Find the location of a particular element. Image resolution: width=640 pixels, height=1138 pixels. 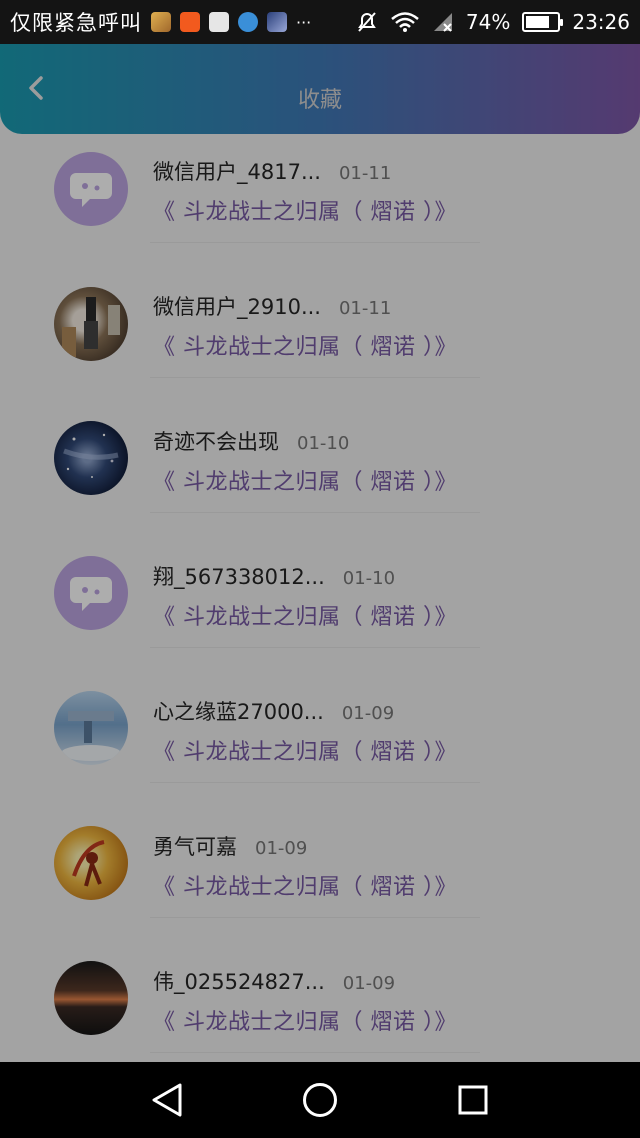

system-nav-bar is located at coordinates (320, 1100).